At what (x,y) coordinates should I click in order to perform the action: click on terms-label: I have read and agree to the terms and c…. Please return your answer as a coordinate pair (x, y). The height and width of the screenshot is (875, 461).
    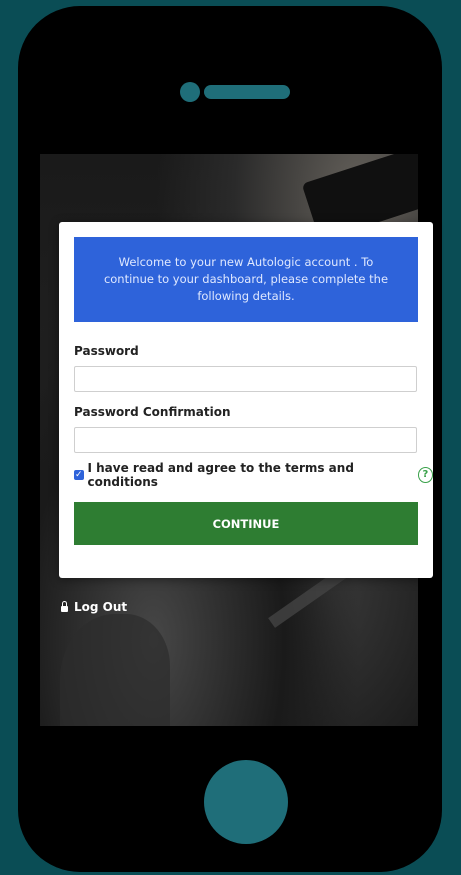
    Looking at the image, I should click on (220, 475).